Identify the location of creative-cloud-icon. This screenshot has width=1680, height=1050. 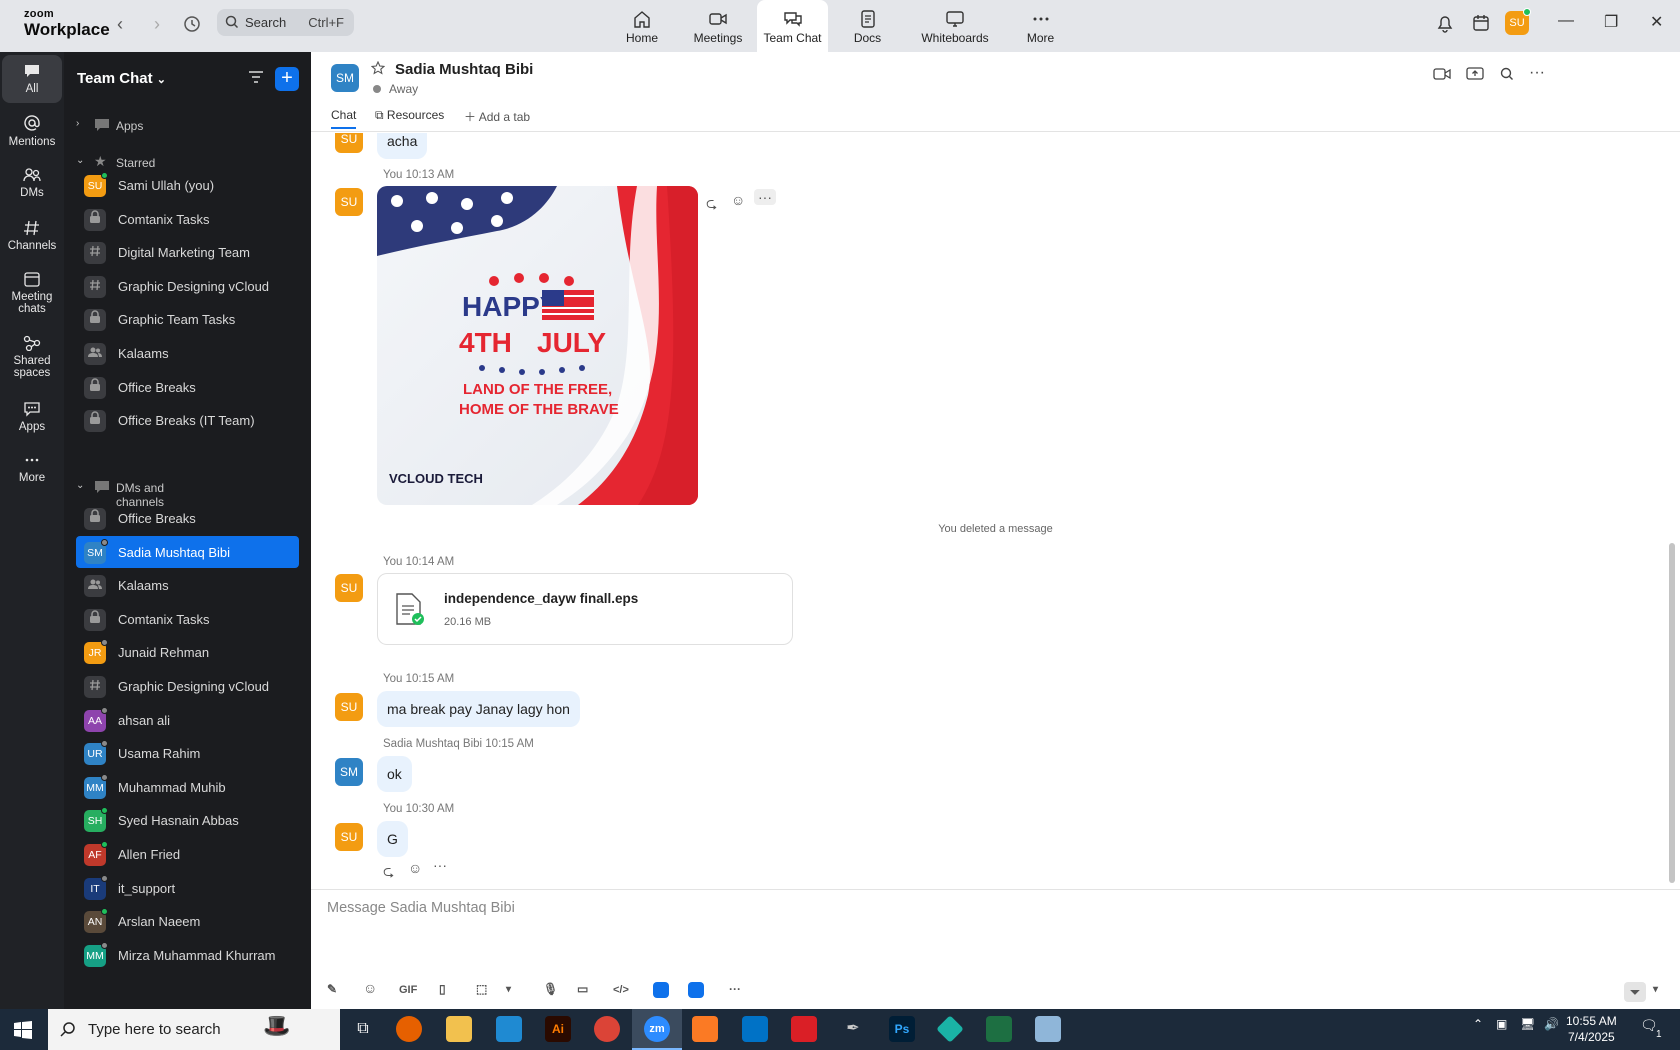
(804, 1029).